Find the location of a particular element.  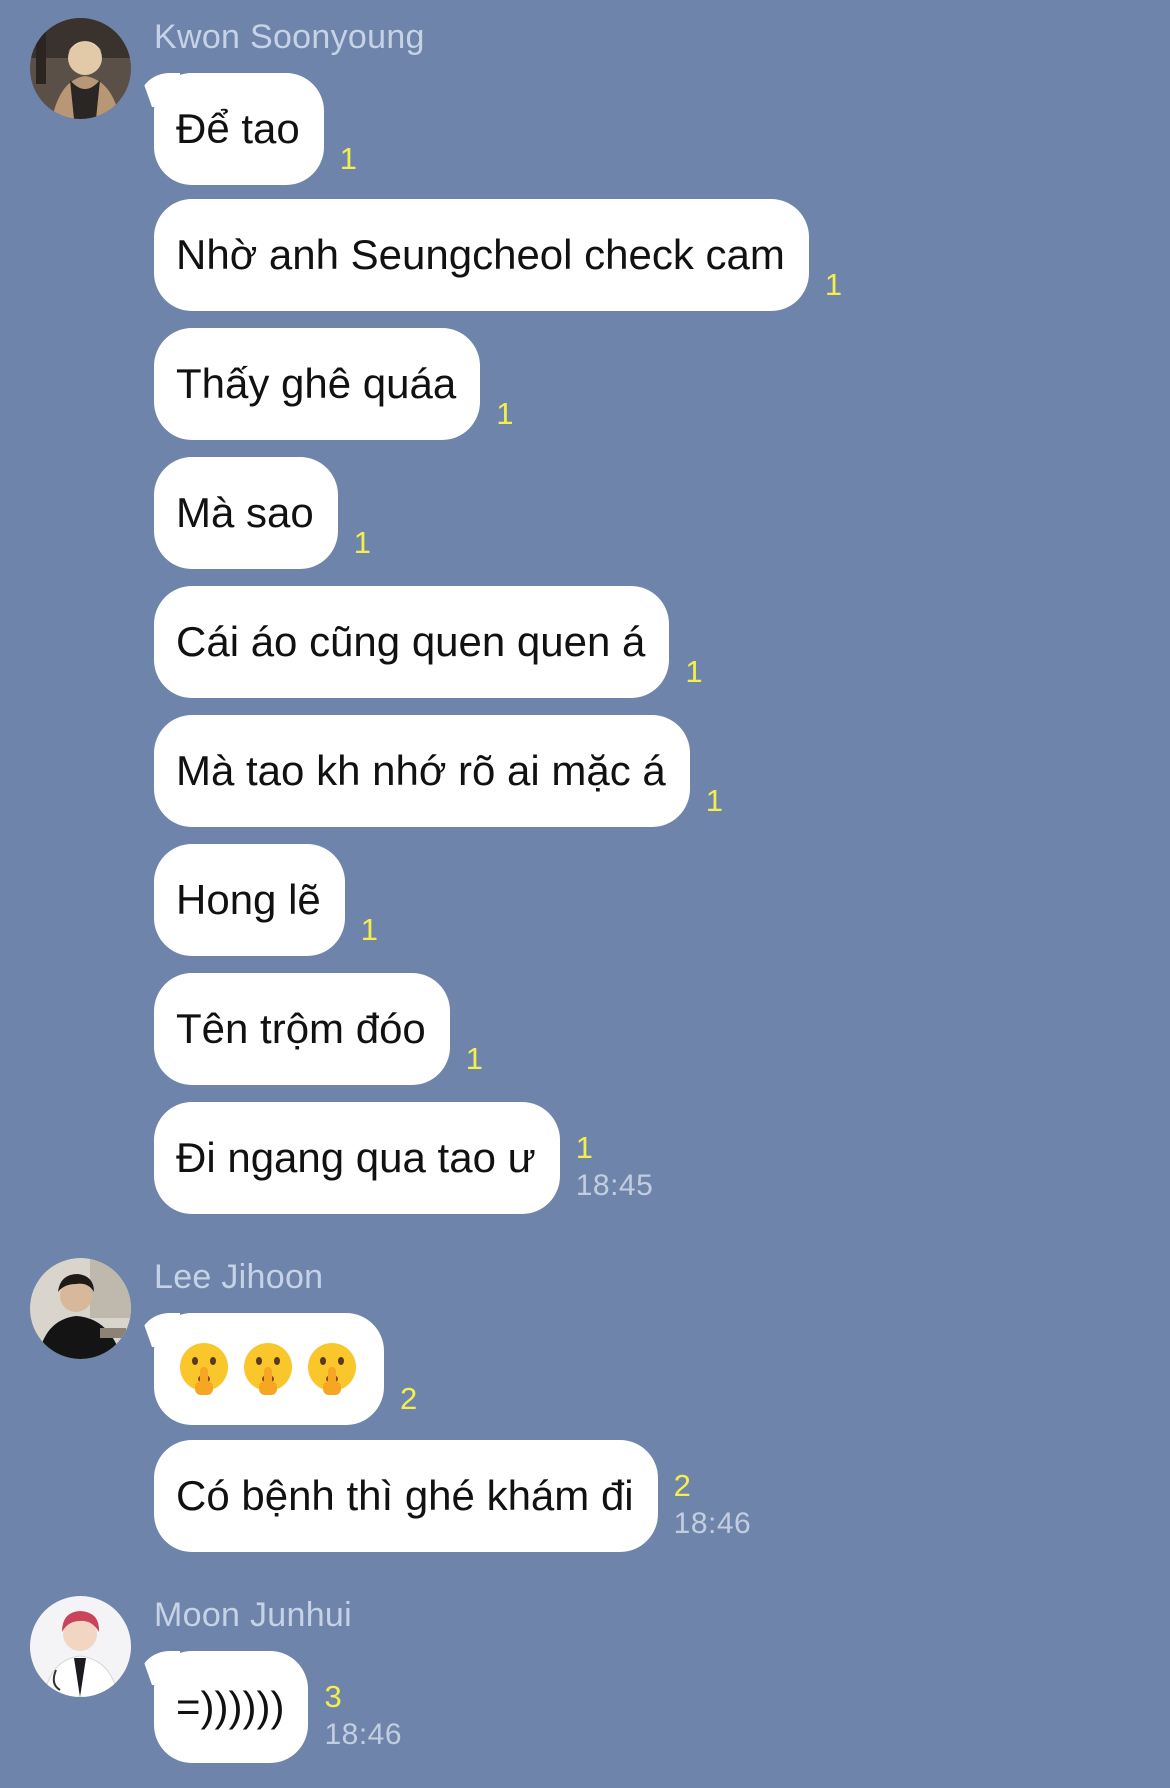

message-row: Có bệnh thì ghé khám đi 2 18:46 is located at coordinates (452, 1496).